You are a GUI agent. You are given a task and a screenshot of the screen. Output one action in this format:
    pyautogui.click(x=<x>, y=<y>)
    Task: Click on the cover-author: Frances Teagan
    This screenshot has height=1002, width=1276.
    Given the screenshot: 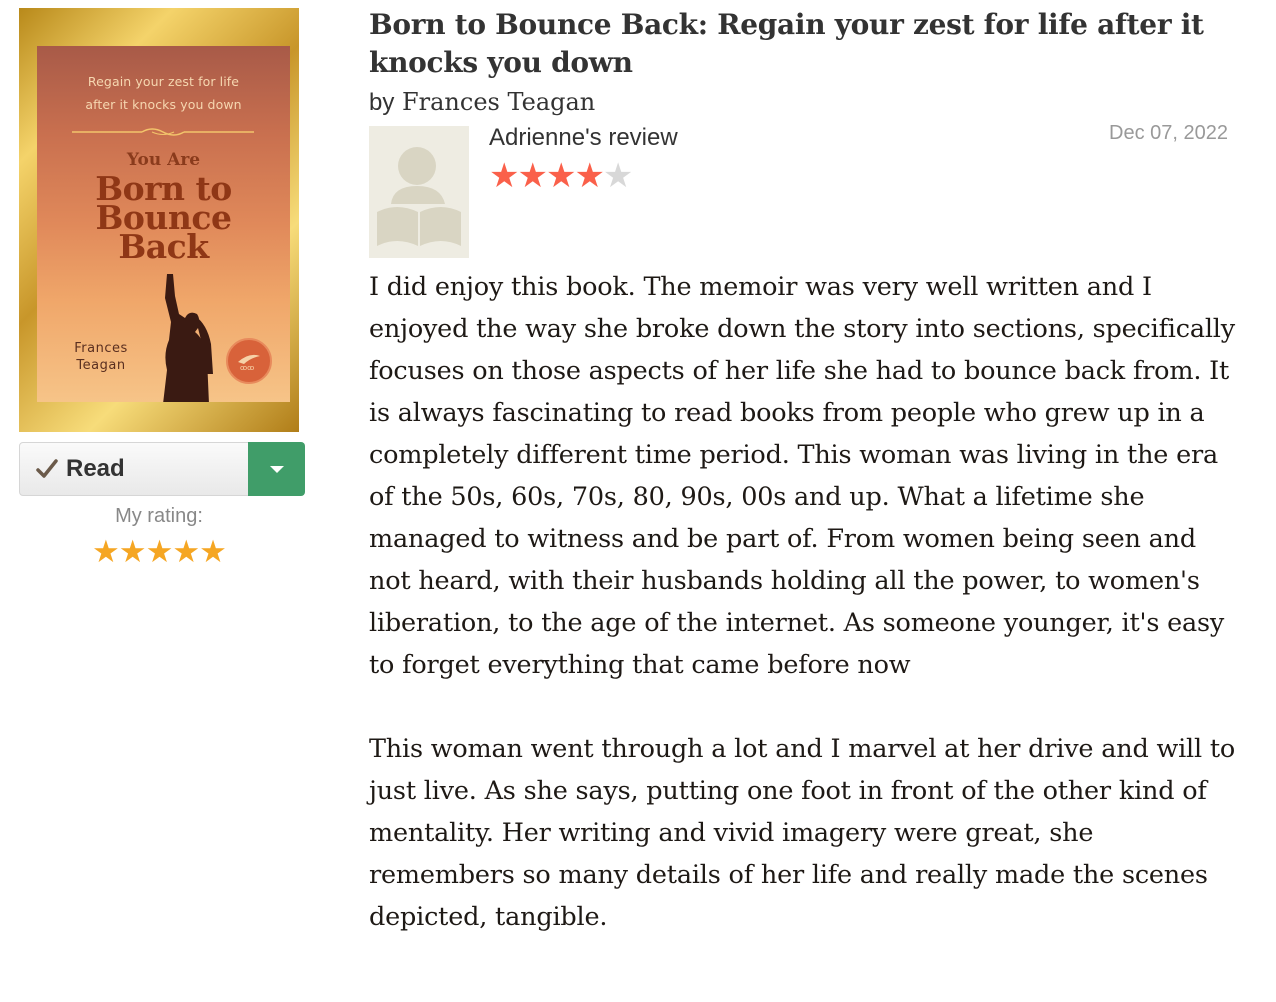 What is the action you would take?
    pyautogui.click(x=101, y=357)
    